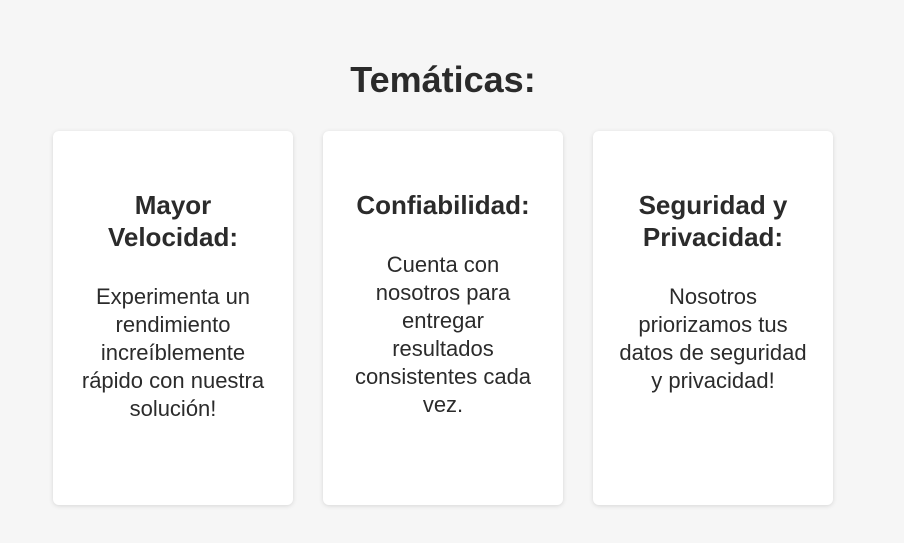 The height and width of the screenshot is (543, 904). What do you see at coordinates (443, 79) in the screenshot?
I see `section-title: Temáticas:` at bounding box center [443, 79].